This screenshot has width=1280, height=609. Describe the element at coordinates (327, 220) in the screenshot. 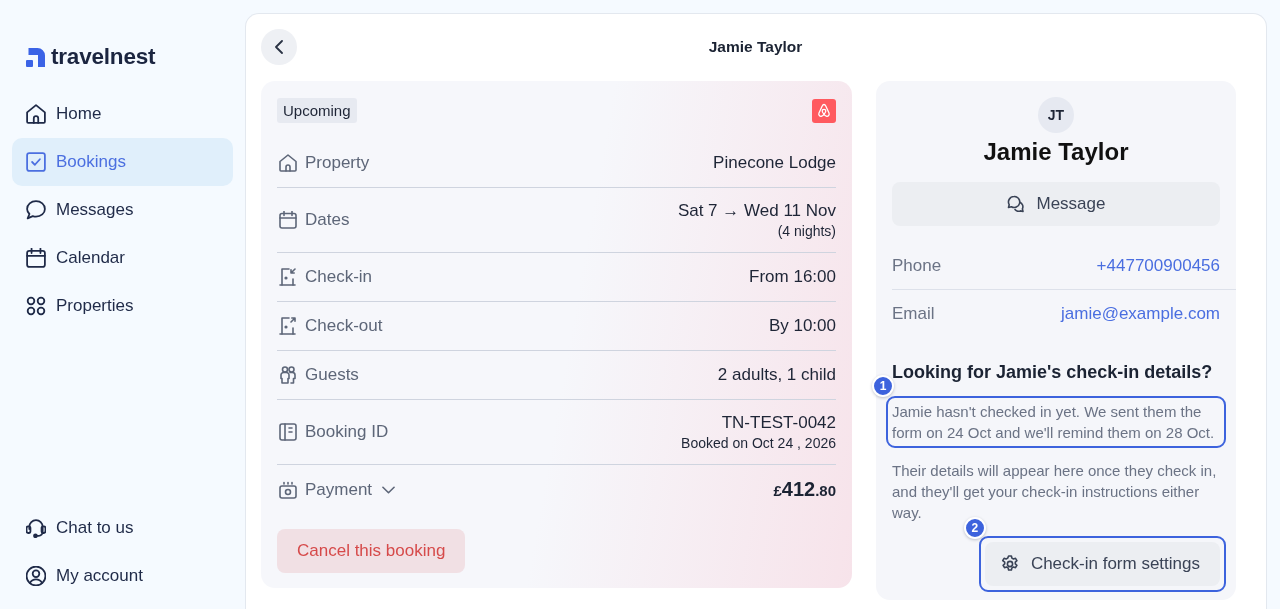

I see `detail-label: Dates` at that location.